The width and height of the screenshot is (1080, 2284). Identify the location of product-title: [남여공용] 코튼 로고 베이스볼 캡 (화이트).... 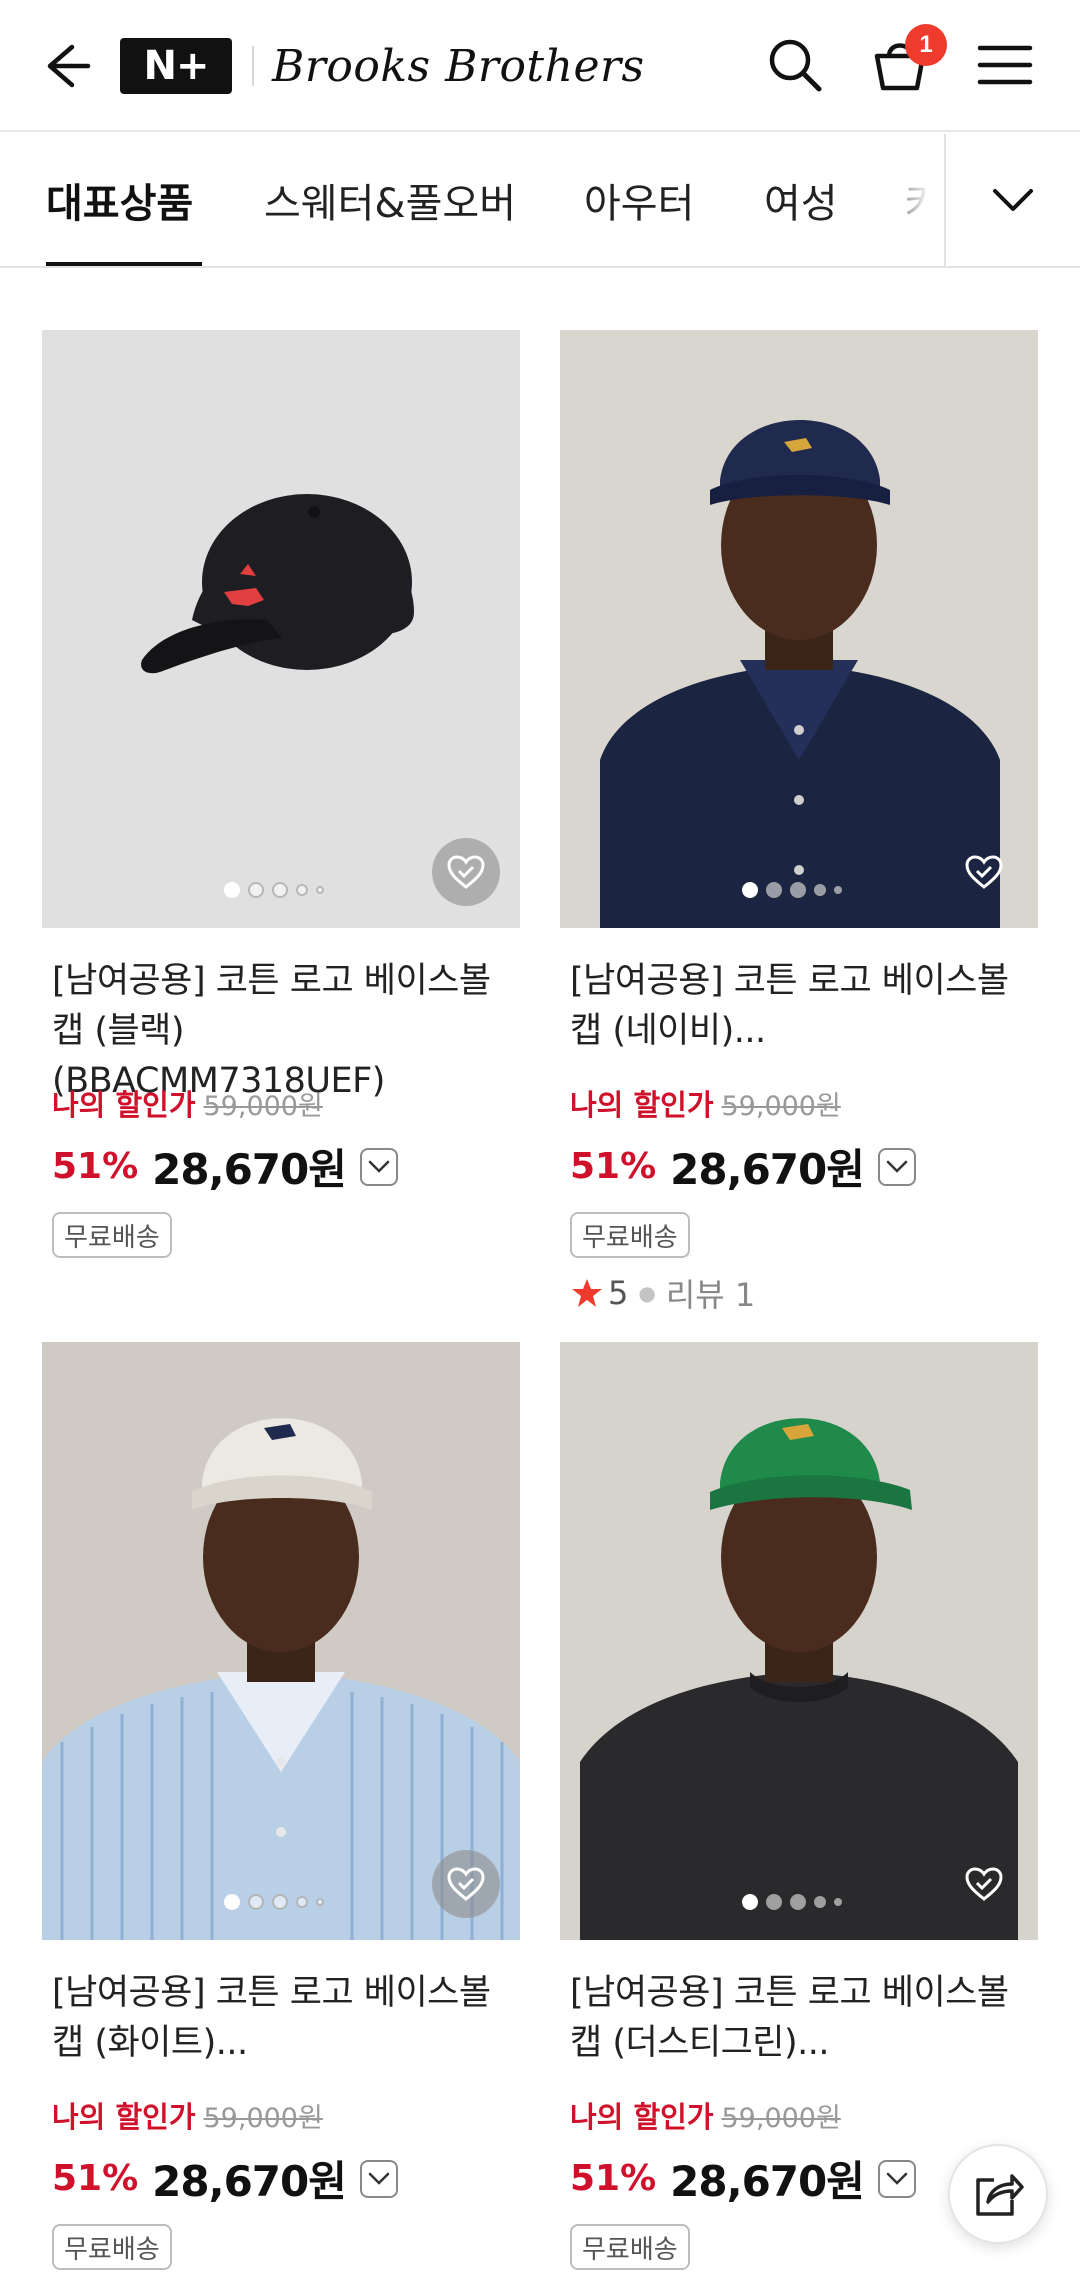
(283, 2018).